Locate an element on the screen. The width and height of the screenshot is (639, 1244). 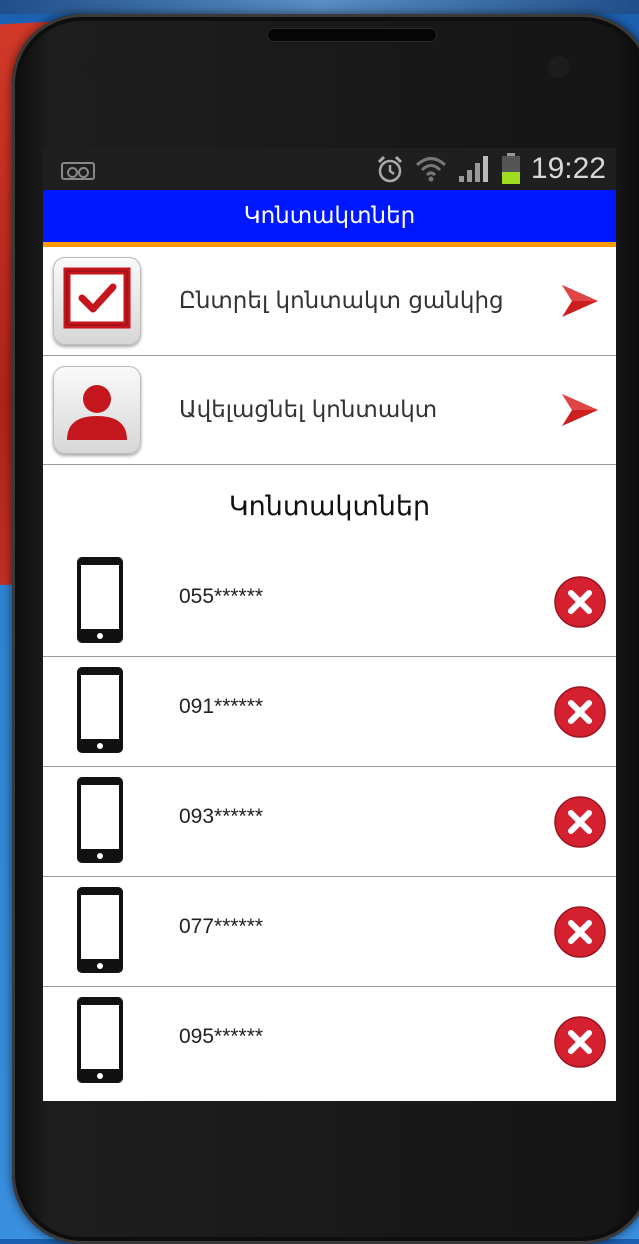
contact-number: 055****** is located at coordinates (221, 596).